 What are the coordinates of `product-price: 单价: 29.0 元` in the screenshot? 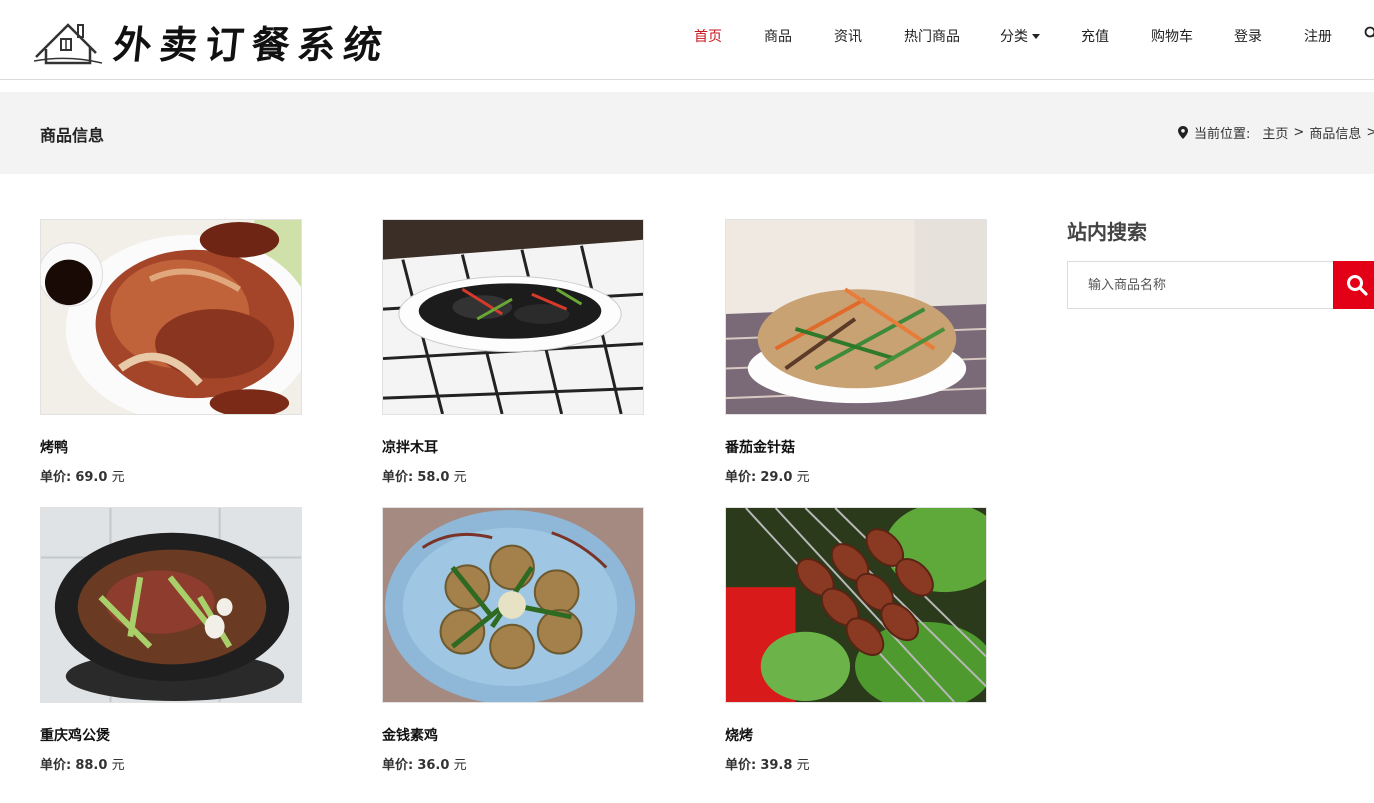 It's located at (856, 475).